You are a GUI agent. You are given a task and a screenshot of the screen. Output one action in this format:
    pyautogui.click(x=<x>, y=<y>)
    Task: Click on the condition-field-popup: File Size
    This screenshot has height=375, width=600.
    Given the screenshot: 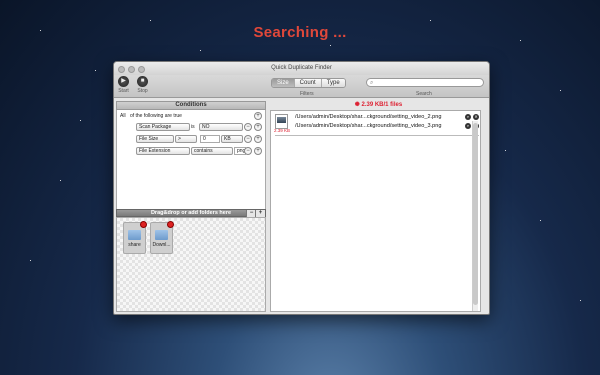 What is the action you would take?
    pyautogui.click(x=155, y=139)
    